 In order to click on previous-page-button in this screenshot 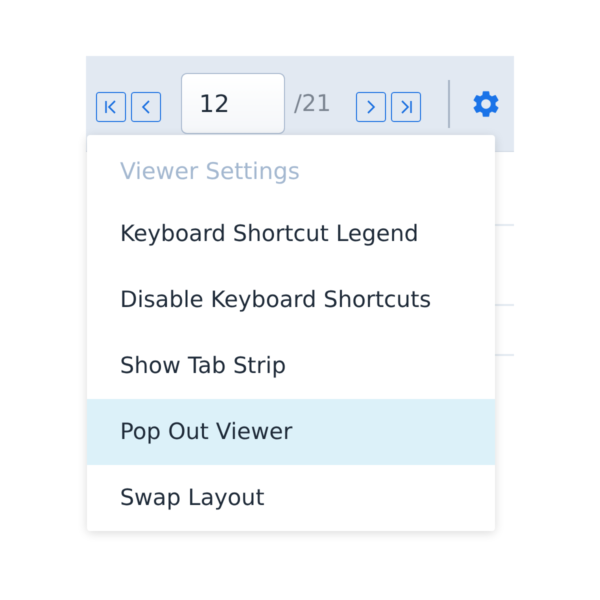, I will do `click(146, 107)`.